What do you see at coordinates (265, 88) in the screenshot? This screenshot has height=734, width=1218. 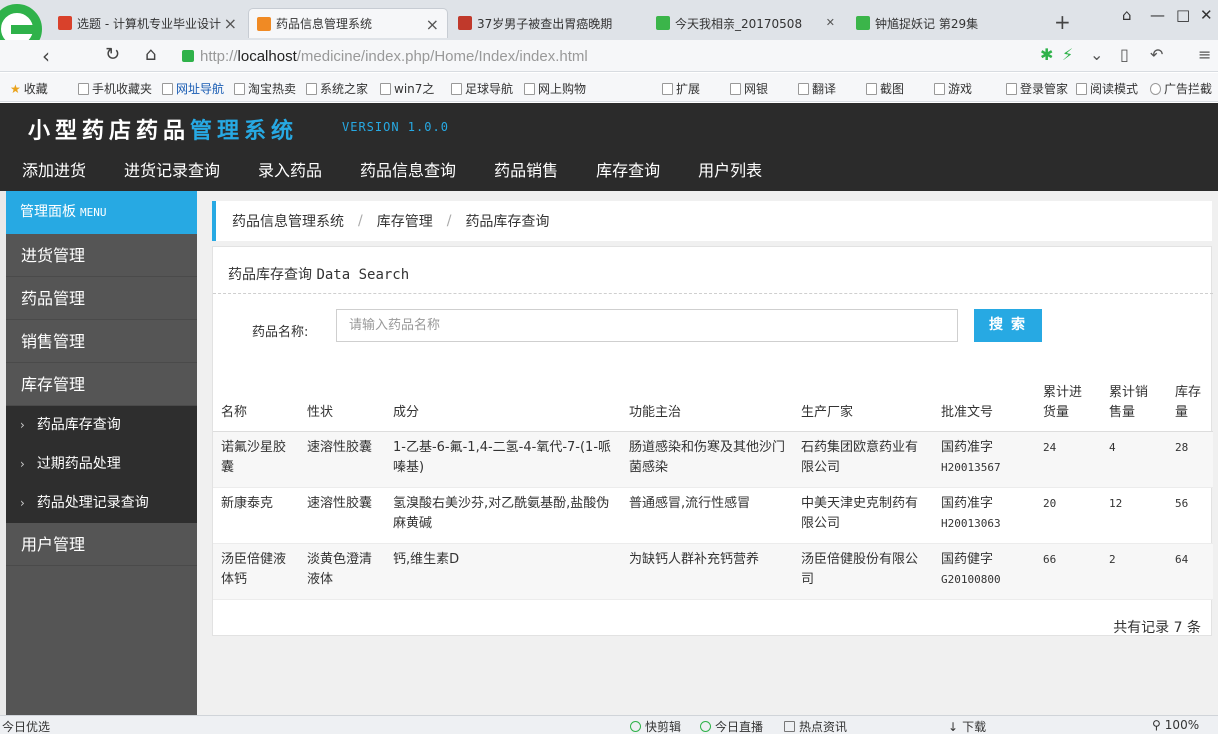 I see `bookmark-item: 淘宝热卖` at bounding box center [265, 88].